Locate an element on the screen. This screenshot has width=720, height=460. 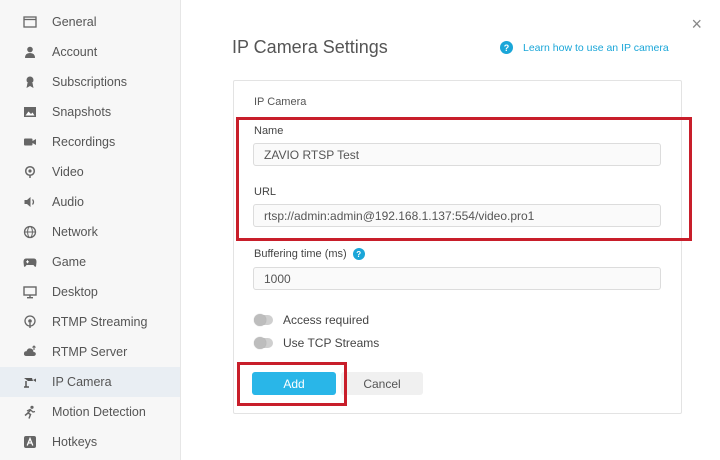
key-a-icon is located at coordinates (30, 442).